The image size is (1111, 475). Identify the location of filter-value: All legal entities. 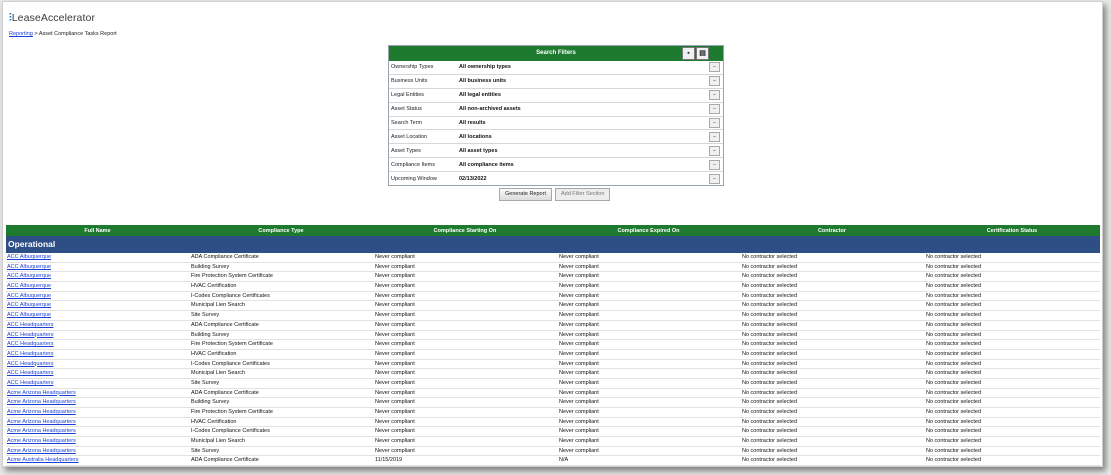
(584, 95).